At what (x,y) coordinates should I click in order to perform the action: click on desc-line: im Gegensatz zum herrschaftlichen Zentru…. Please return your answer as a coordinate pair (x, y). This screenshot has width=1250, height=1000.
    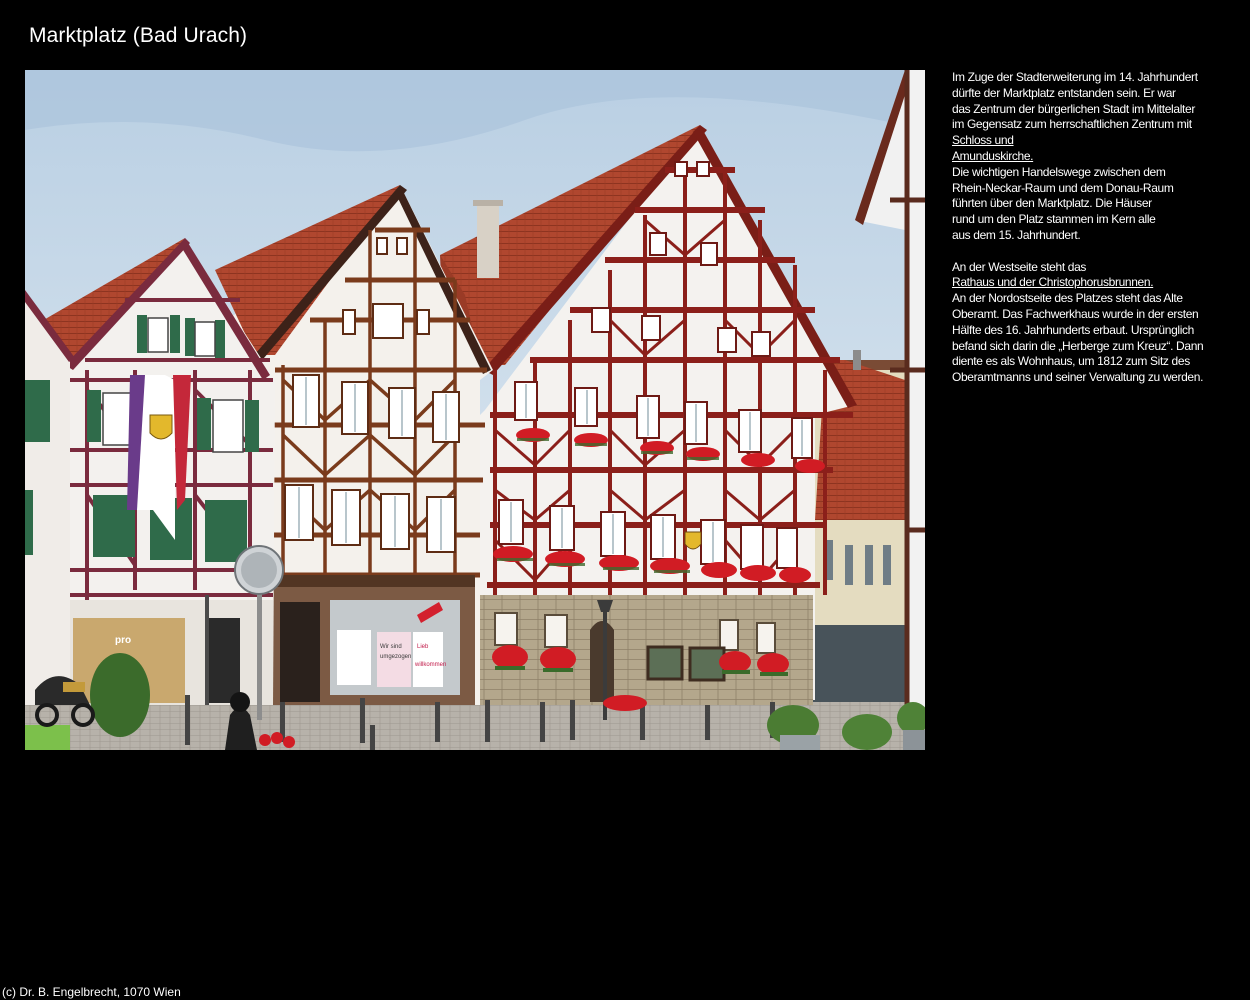
    Looking at the image, I should click on (1072, 124).